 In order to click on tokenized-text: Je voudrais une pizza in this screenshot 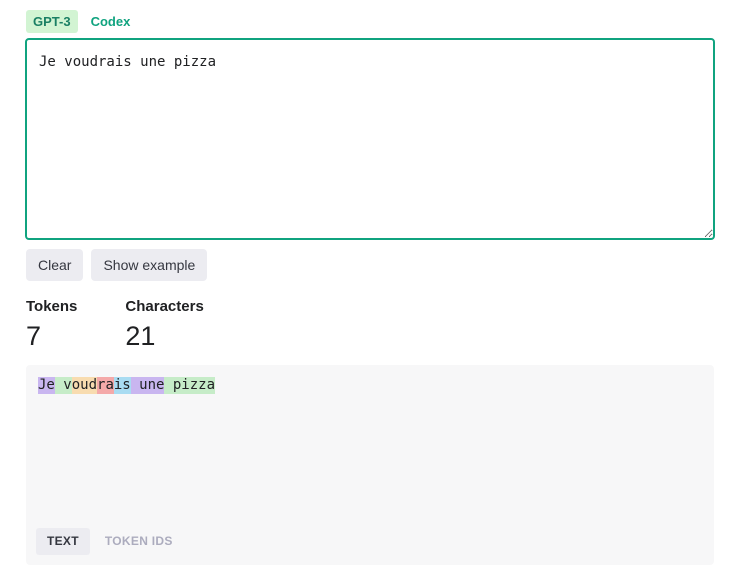, I will do `click(127, 385)`.